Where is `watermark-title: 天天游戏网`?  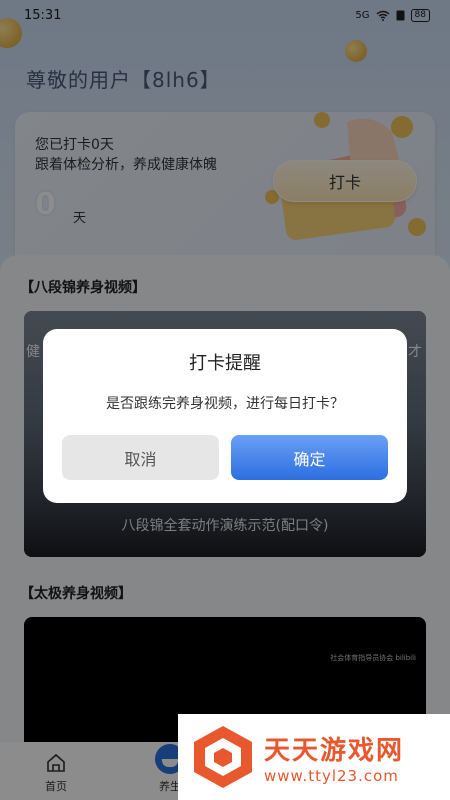 watermark-title: 天天游戏网 is located at coordinates (334, 750).